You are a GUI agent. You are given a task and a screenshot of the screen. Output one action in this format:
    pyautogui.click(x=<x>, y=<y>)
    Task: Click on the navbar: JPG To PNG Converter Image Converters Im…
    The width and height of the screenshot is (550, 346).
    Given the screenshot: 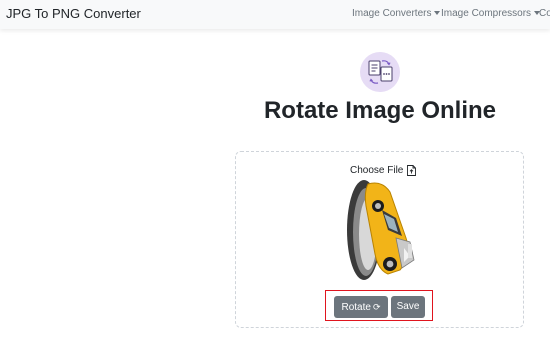 What is the action you would take?
    pyautogui.click(x=275, y=14)
    